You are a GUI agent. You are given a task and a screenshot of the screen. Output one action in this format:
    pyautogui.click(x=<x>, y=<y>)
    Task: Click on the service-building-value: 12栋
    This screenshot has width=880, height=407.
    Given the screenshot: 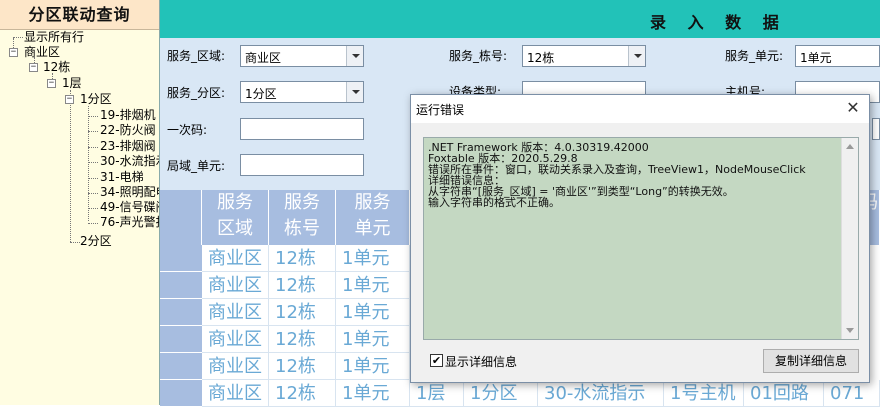 What is the action you would take?
    pyautogui.click(x=541, y=58)
    